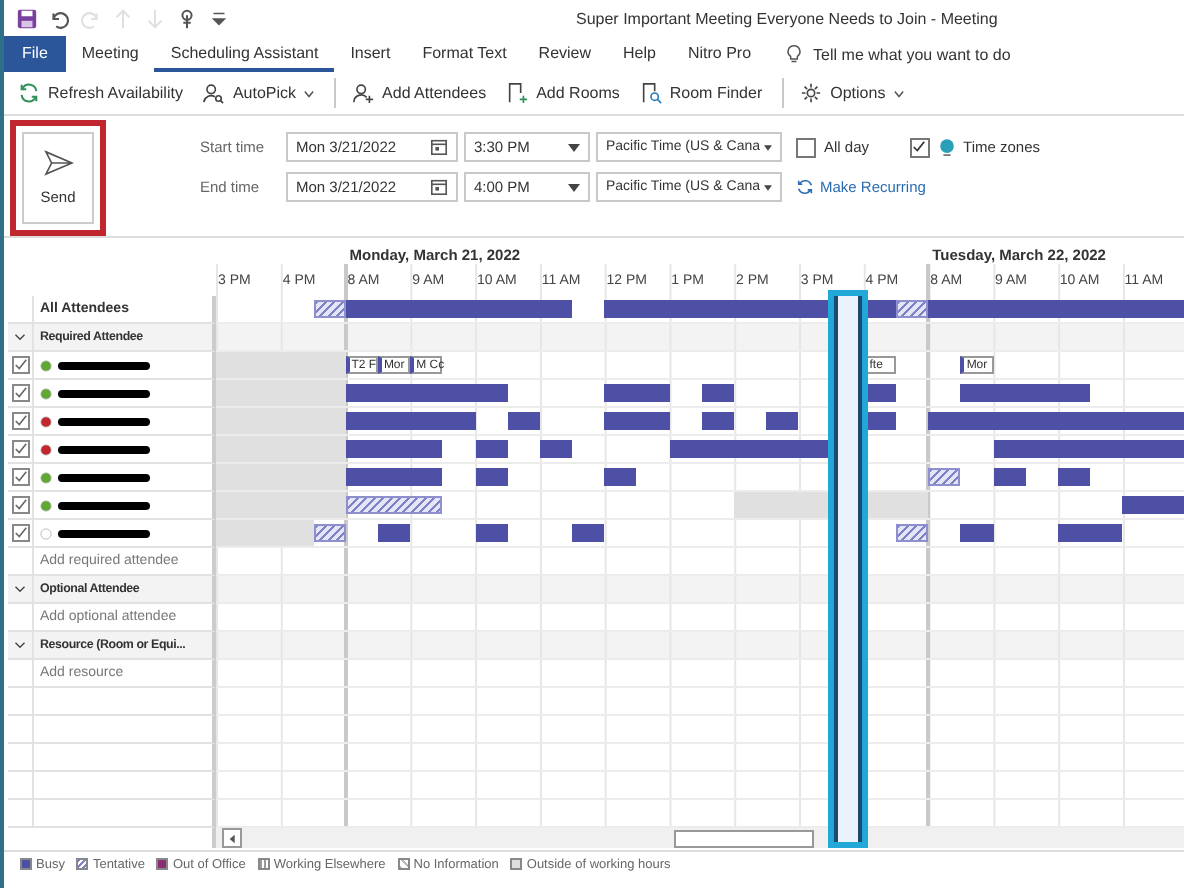  I want to click on toolbar-button: Options, so click(846, 93).